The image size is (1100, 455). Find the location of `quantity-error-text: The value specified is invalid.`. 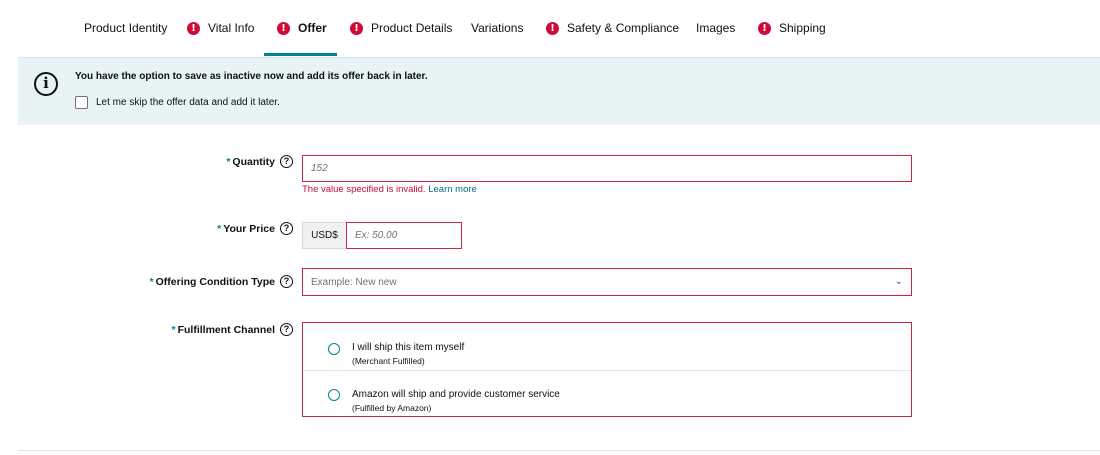

quantity-error-text: The value specified is invalid. is located at coordinates (364, 189).